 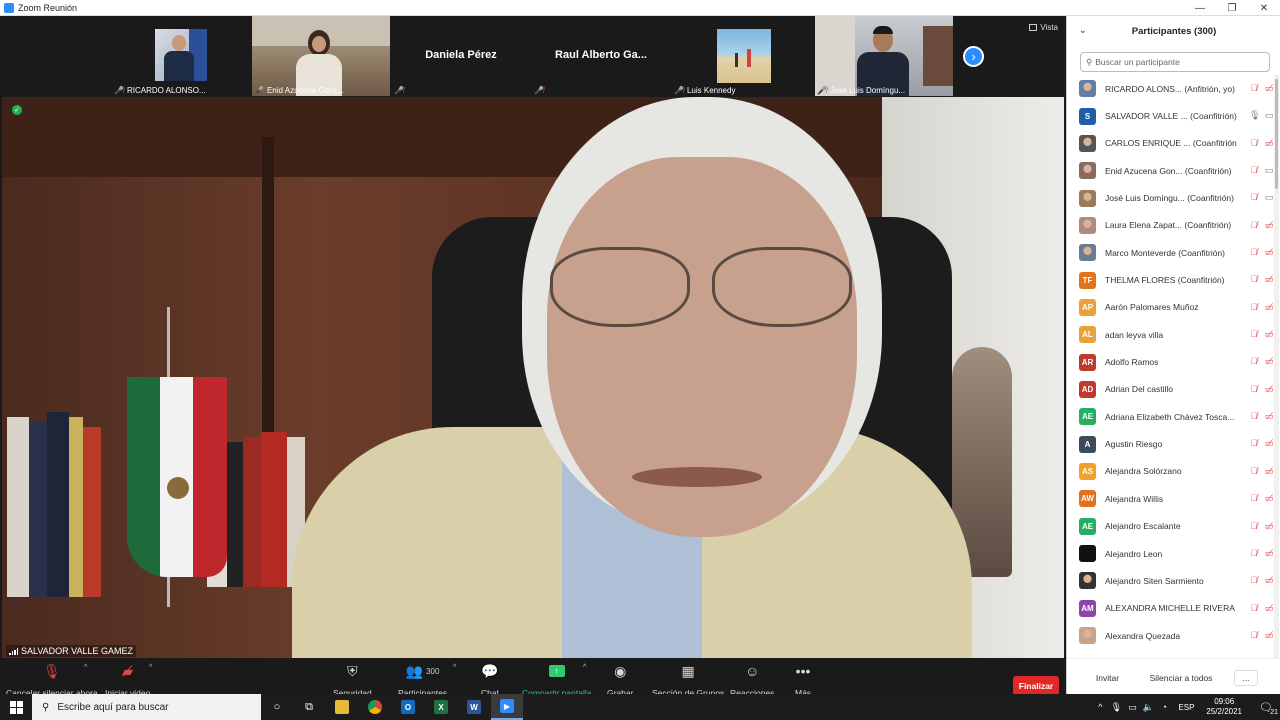 What do you see at coordinates (752, 680) in the screenshot?
I see `reactions-button: ☺ Reacciones` at bounding box center [752, 680].